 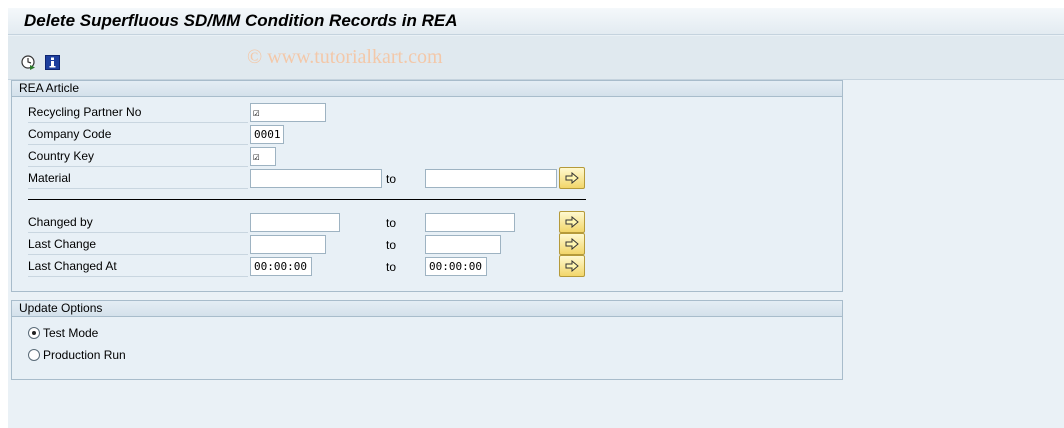 What do you see at coordinates (84, 355) in the screenshot?
I see `production-run-label: Production Run` at bounding box center [84, 355].